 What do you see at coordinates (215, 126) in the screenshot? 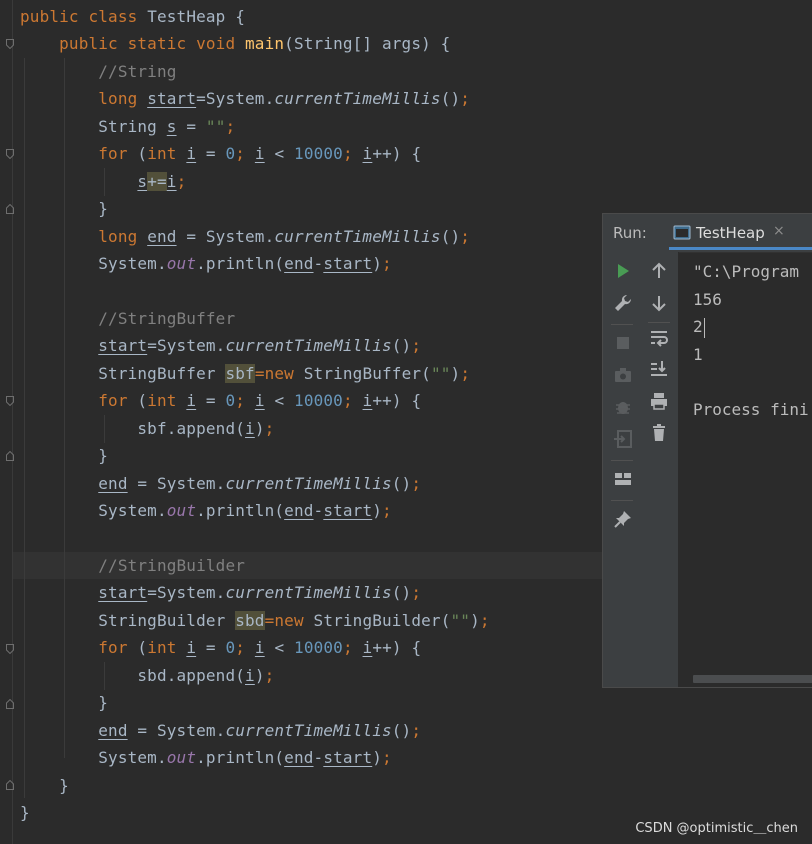
I see `code-token: ""` at bounding box center [215, 126].